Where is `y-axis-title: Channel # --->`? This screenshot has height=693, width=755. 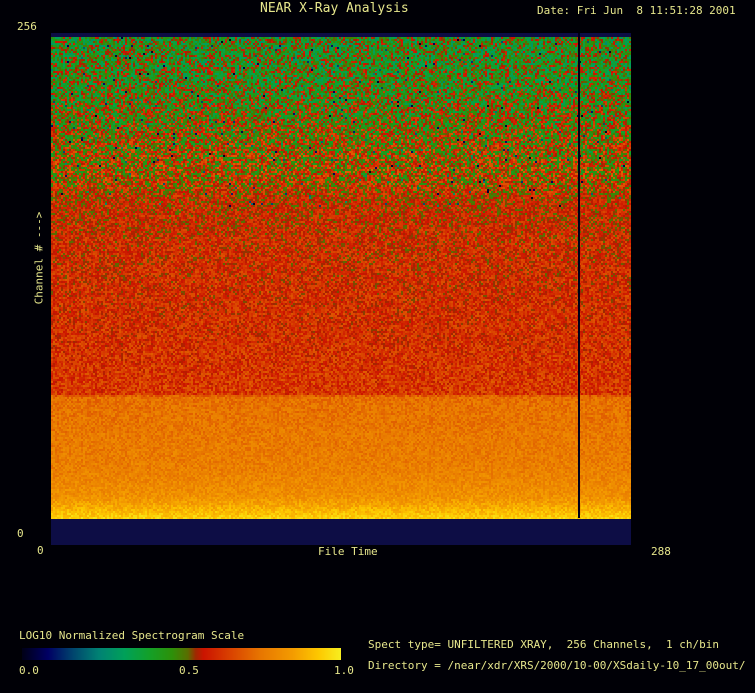 y-axis-title: Channel # ---> is located at coordinates (39, 258).